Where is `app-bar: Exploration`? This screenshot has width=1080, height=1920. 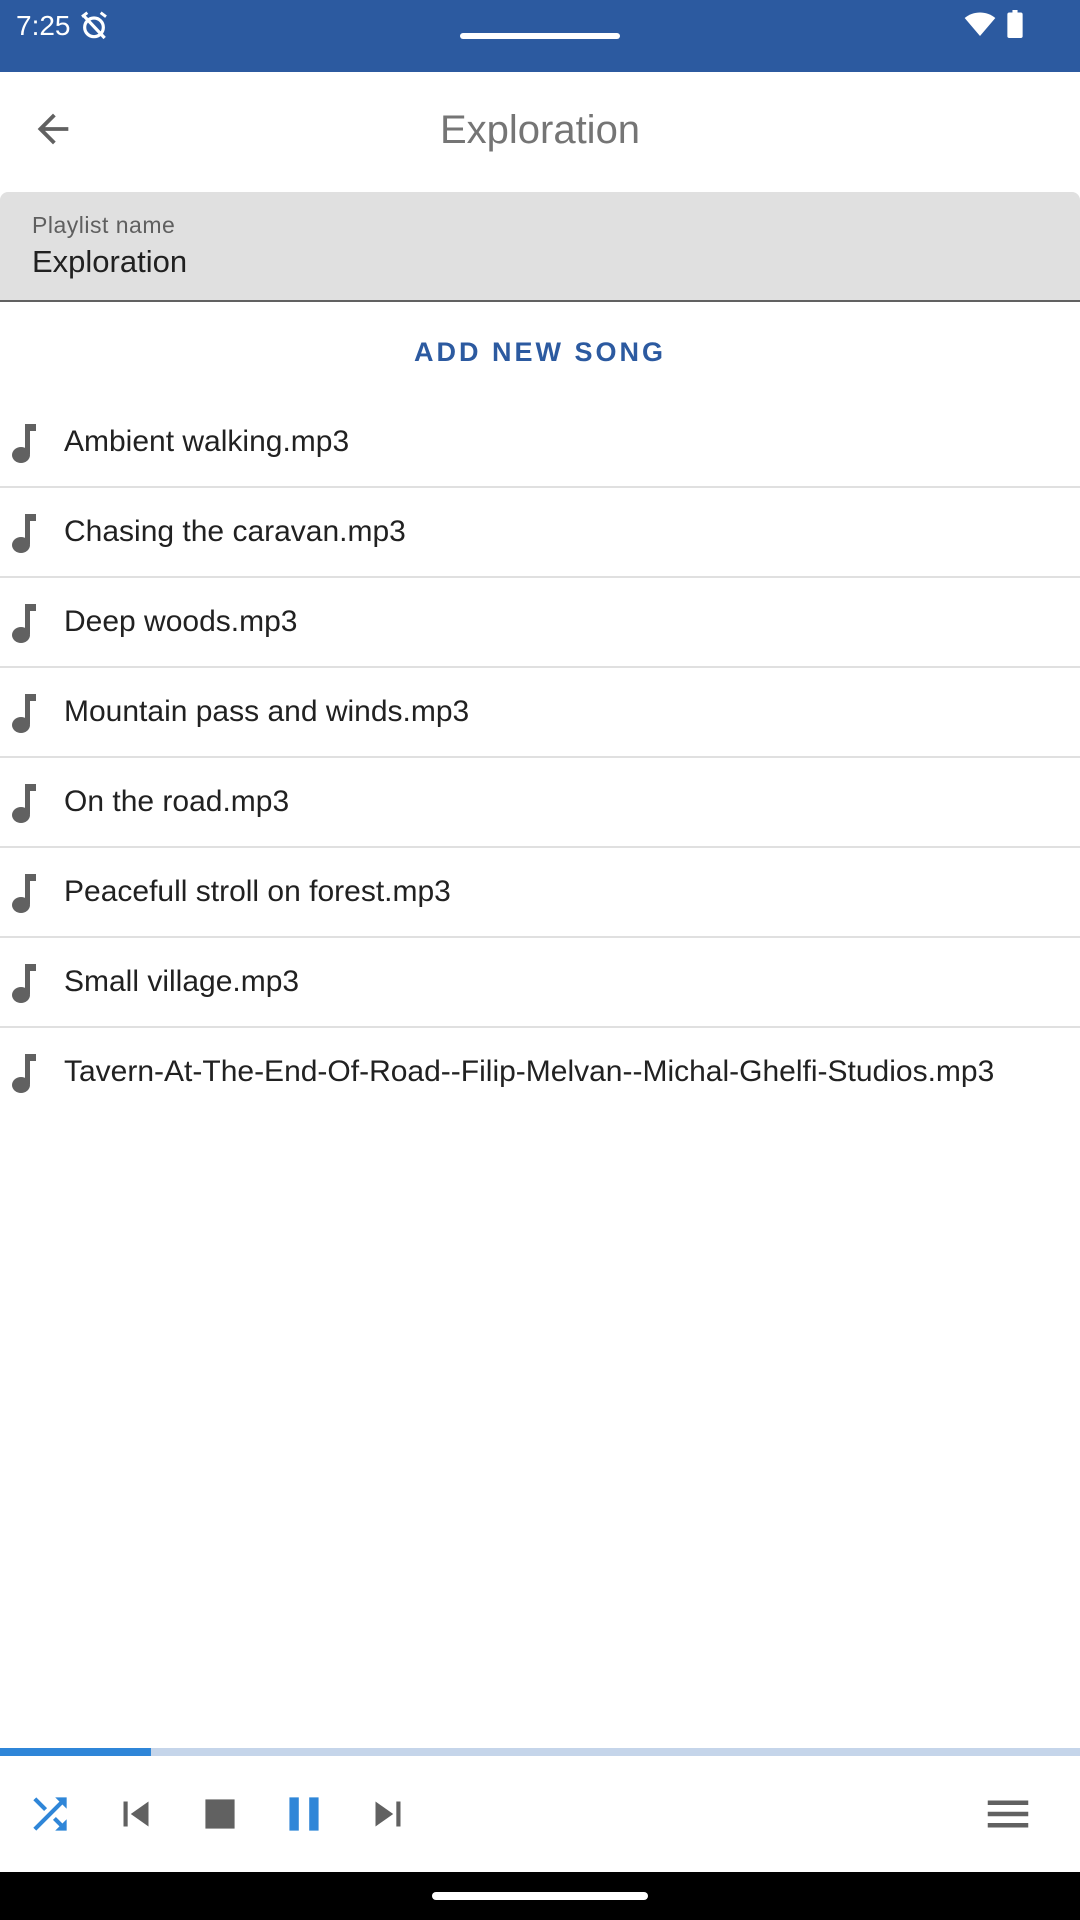 app-bar: Exploration is located at coordinates (540, 132).